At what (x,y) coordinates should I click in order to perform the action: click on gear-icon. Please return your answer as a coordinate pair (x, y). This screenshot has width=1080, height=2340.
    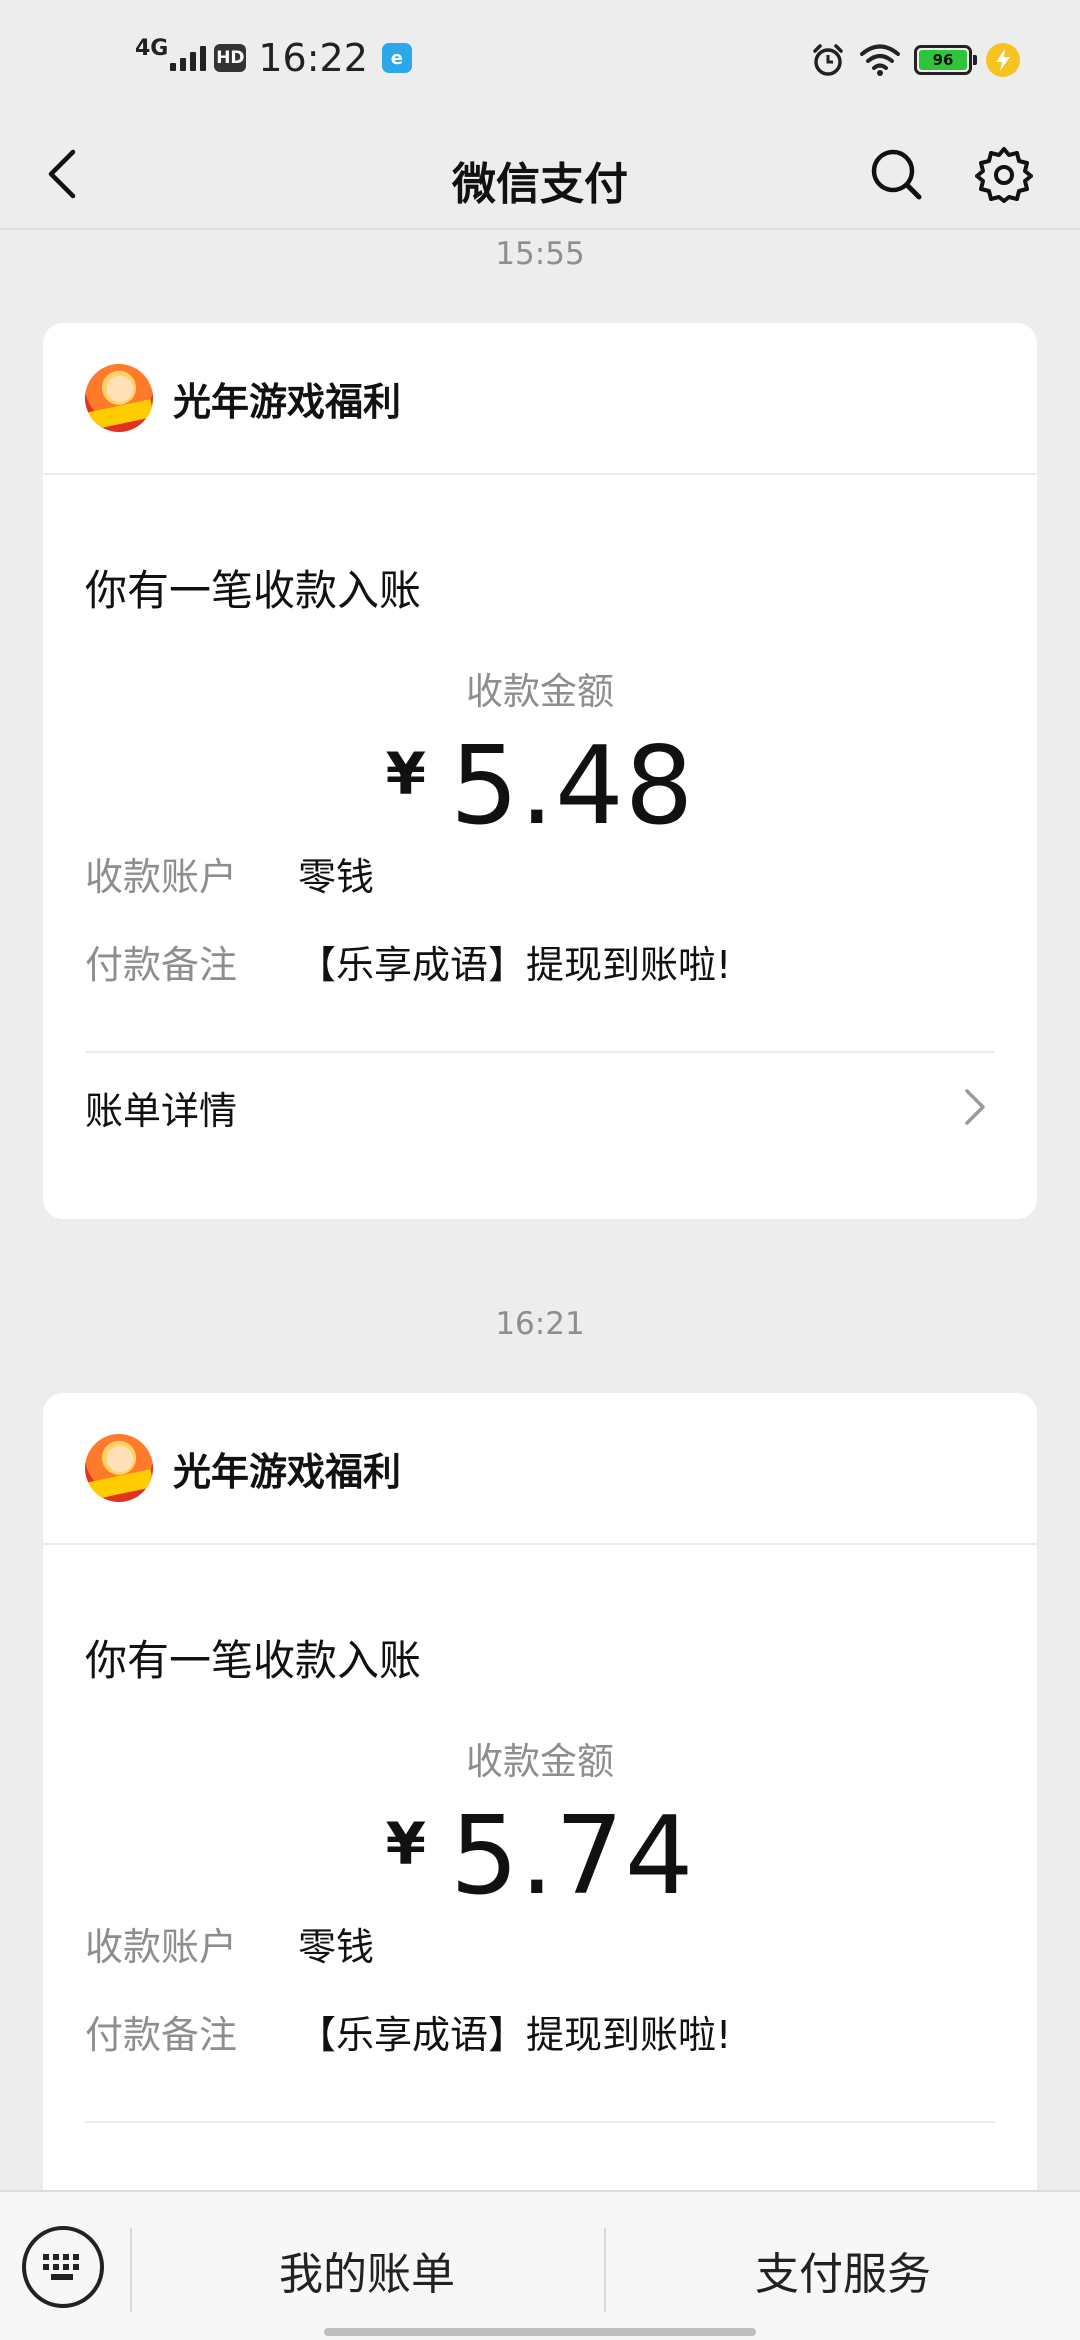
    Looking at the image, I should click on (1004, 174).